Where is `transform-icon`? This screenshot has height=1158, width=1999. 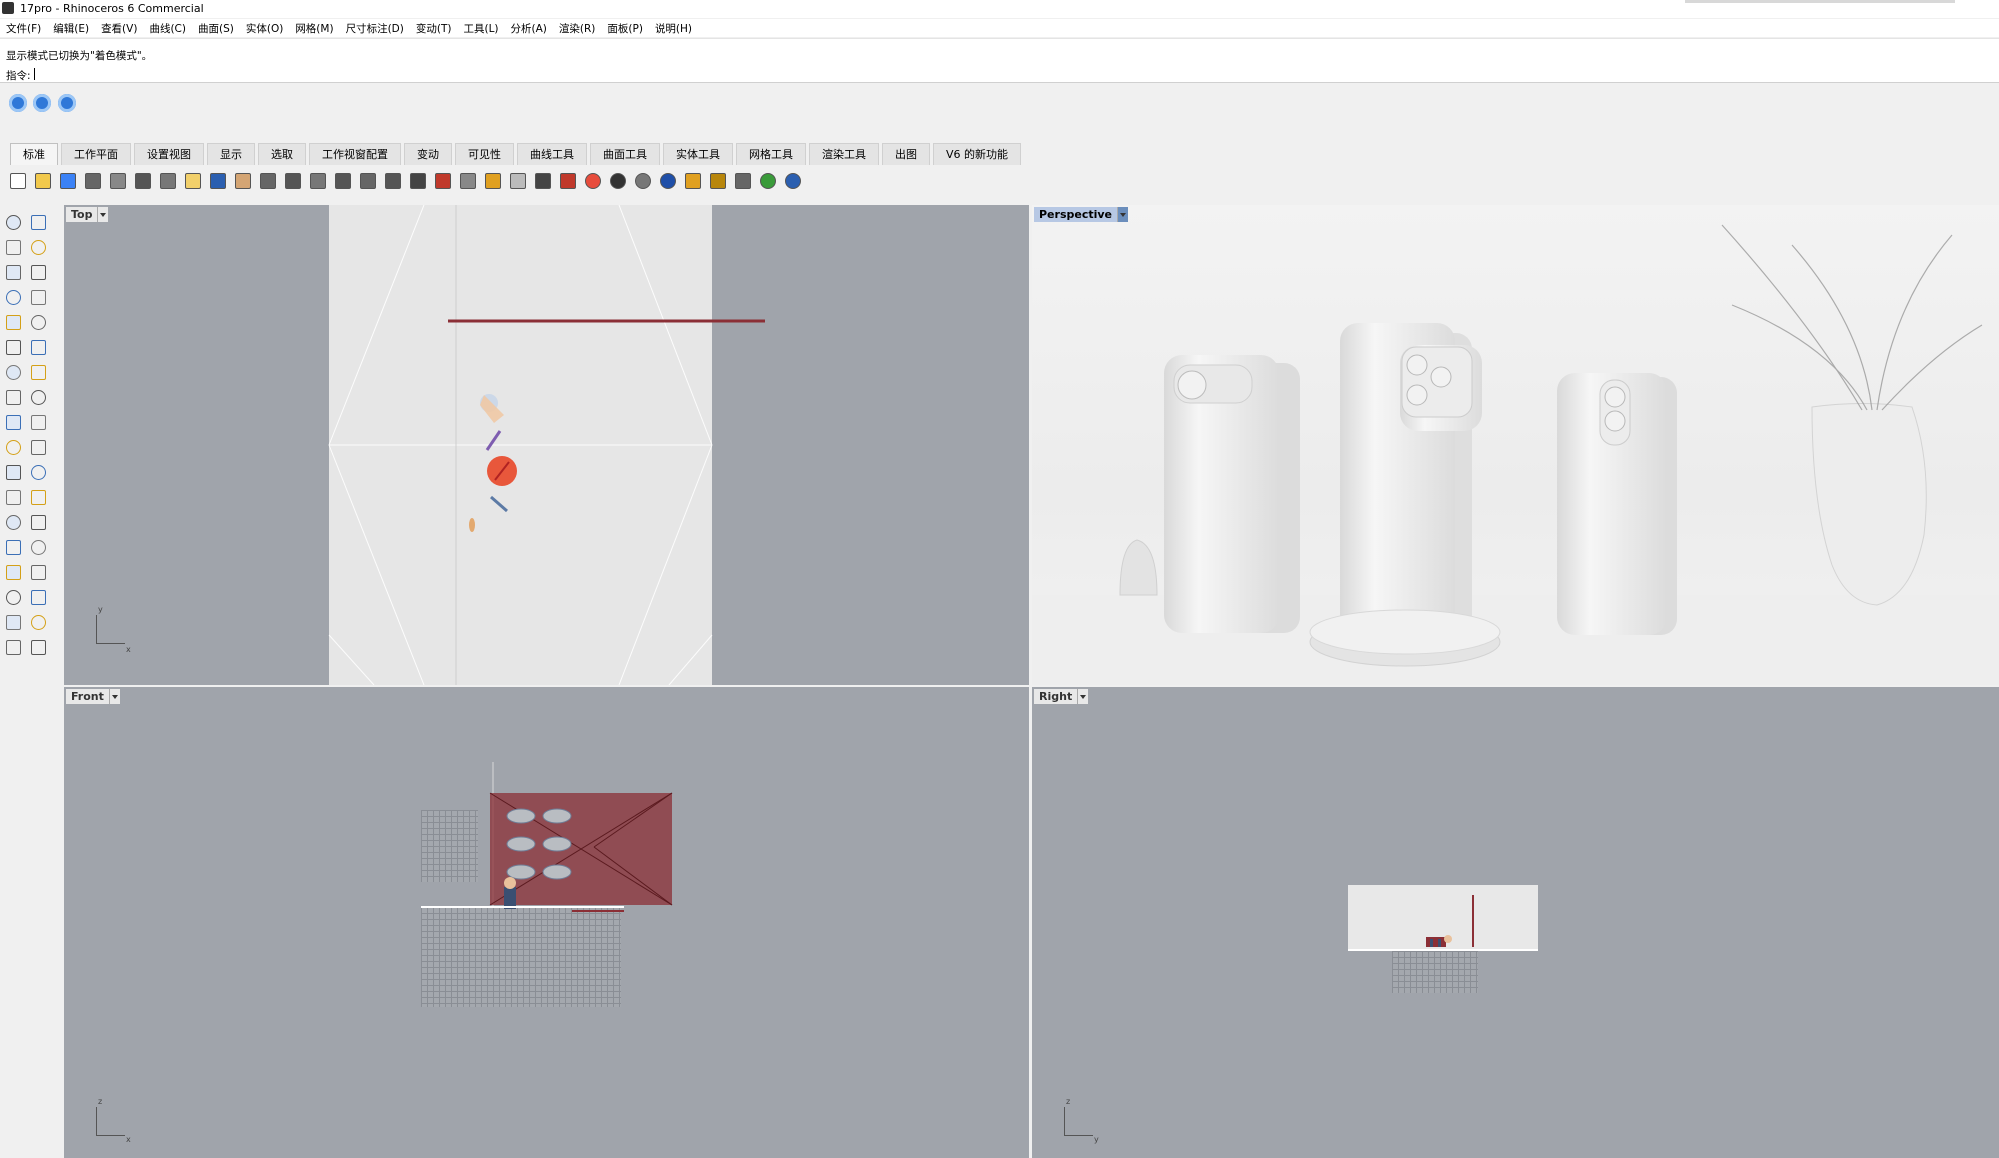 transform-icon is located at coordinates (13, 447).